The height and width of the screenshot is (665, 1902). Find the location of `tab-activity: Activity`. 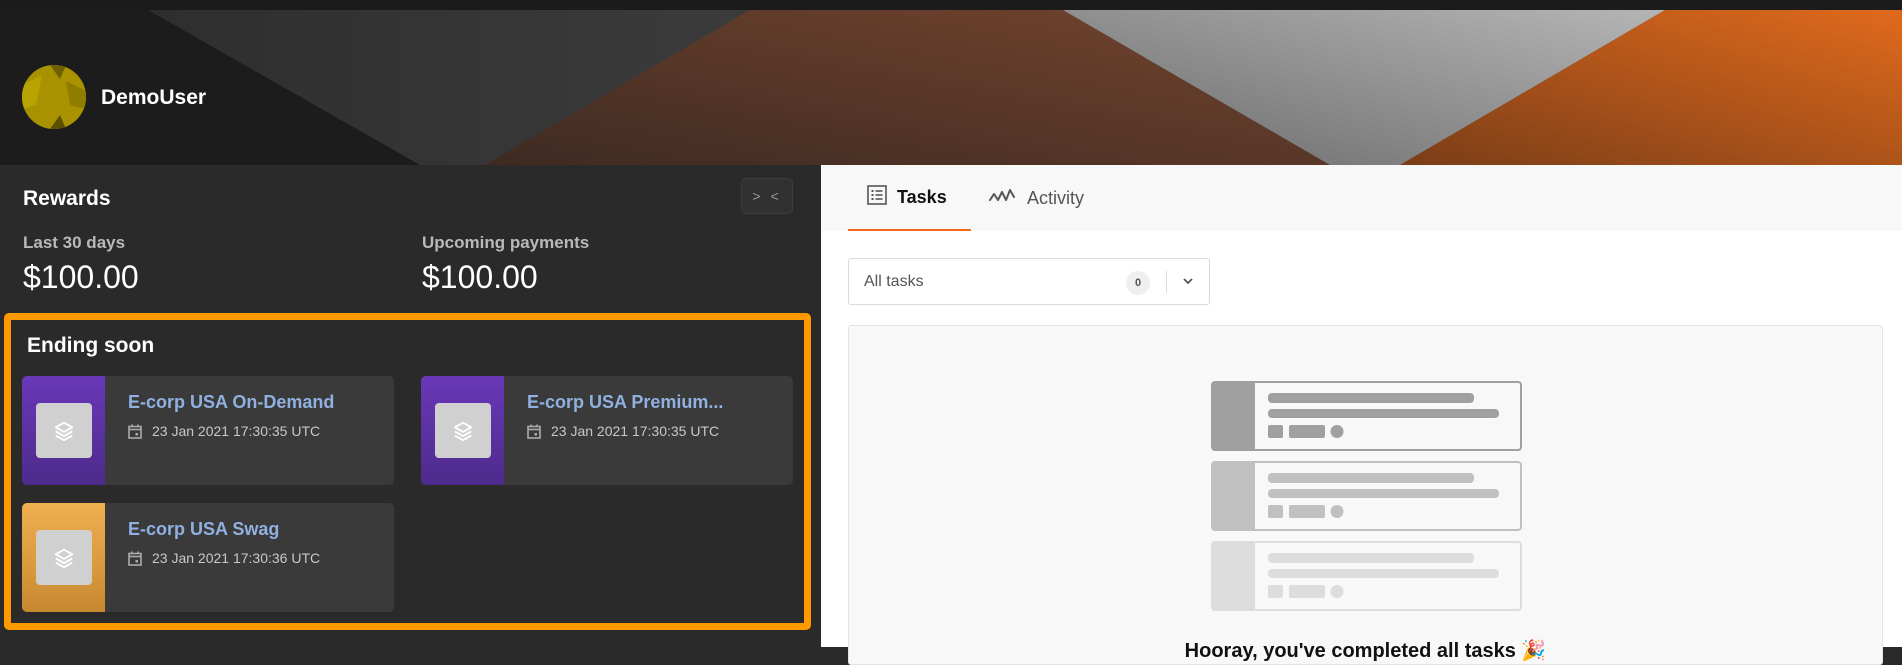

tab-activity: Activity is located at coordinates (1036, 198).